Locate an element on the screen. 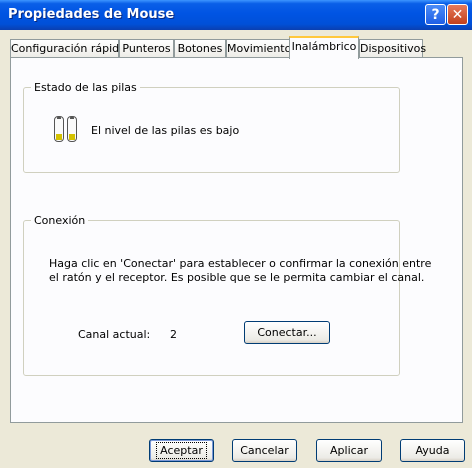 The width and height of the screenshot is (472, 468). current-channel-value: 2 is located at coordinates (173, 334).